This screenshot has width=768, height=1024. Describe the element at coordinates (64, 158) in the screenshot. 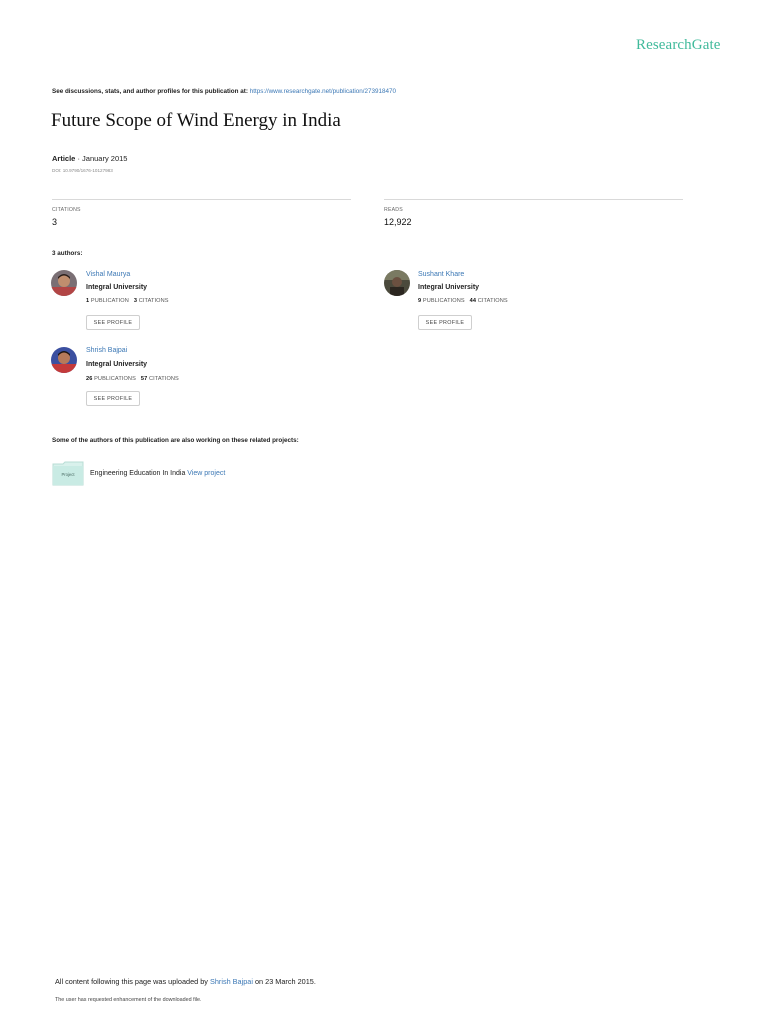

I see `publication-type: Article` at that location.